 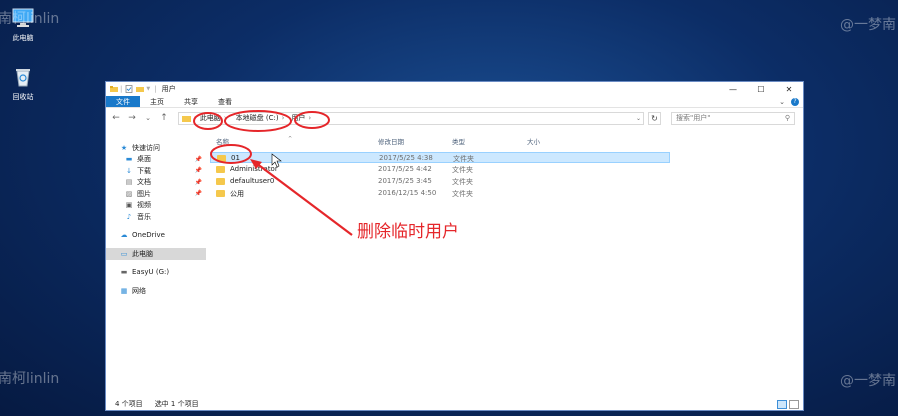 I want to click on title-bar: | ▼ | 用户 — ☐ ✕, so click(x=454, y=89).